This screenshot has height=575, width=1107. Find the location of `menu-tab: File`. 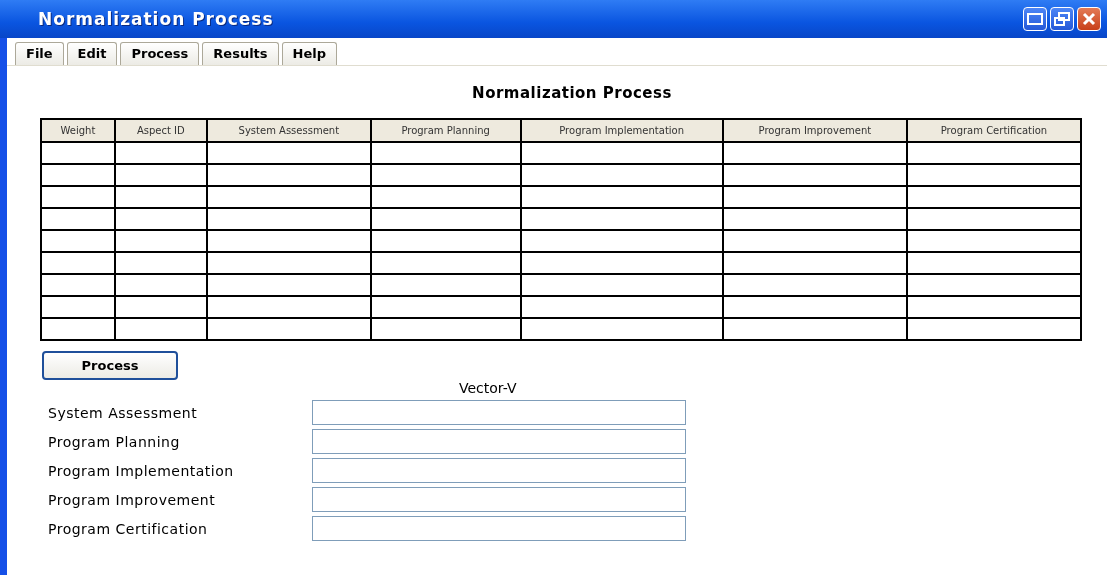

menu-tab: File is located at coordinates (39, 53).